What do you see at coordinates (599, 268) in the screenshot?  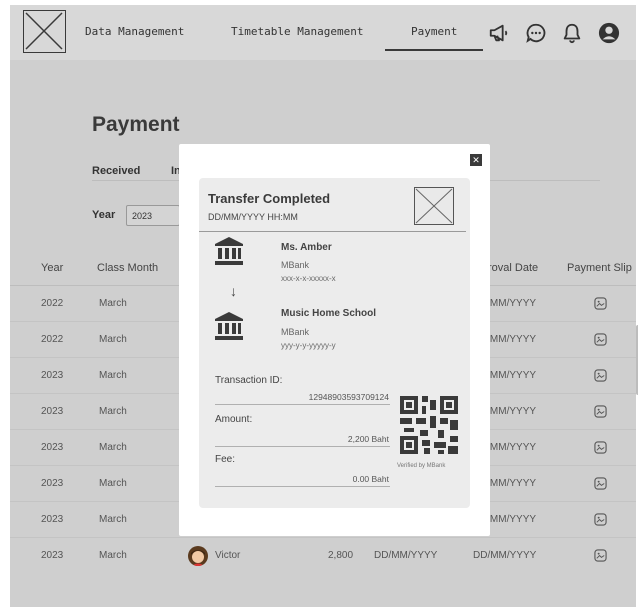 I see `col-header-payment-slip: Payment Slip` at bounding box center [599, 268].